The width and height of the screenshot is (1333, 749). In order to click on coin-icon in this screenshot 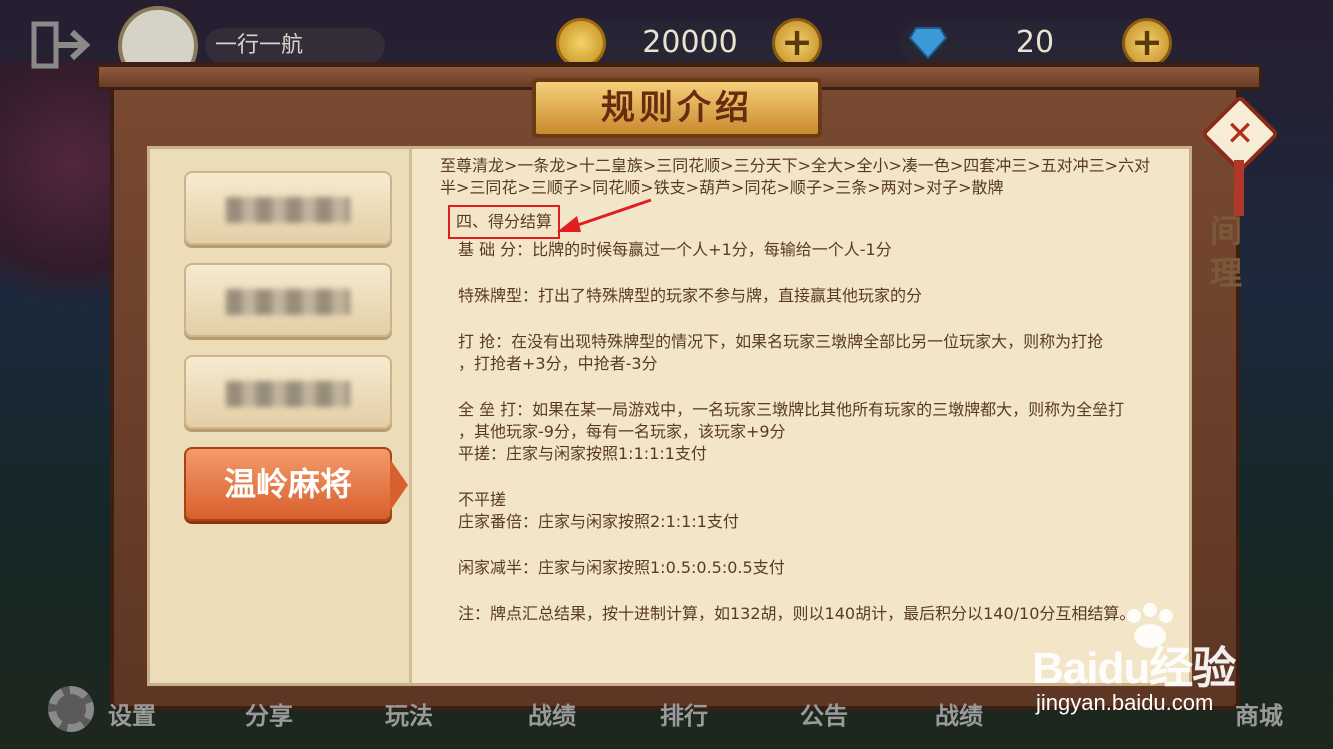, I will do `click(581, 43)`.